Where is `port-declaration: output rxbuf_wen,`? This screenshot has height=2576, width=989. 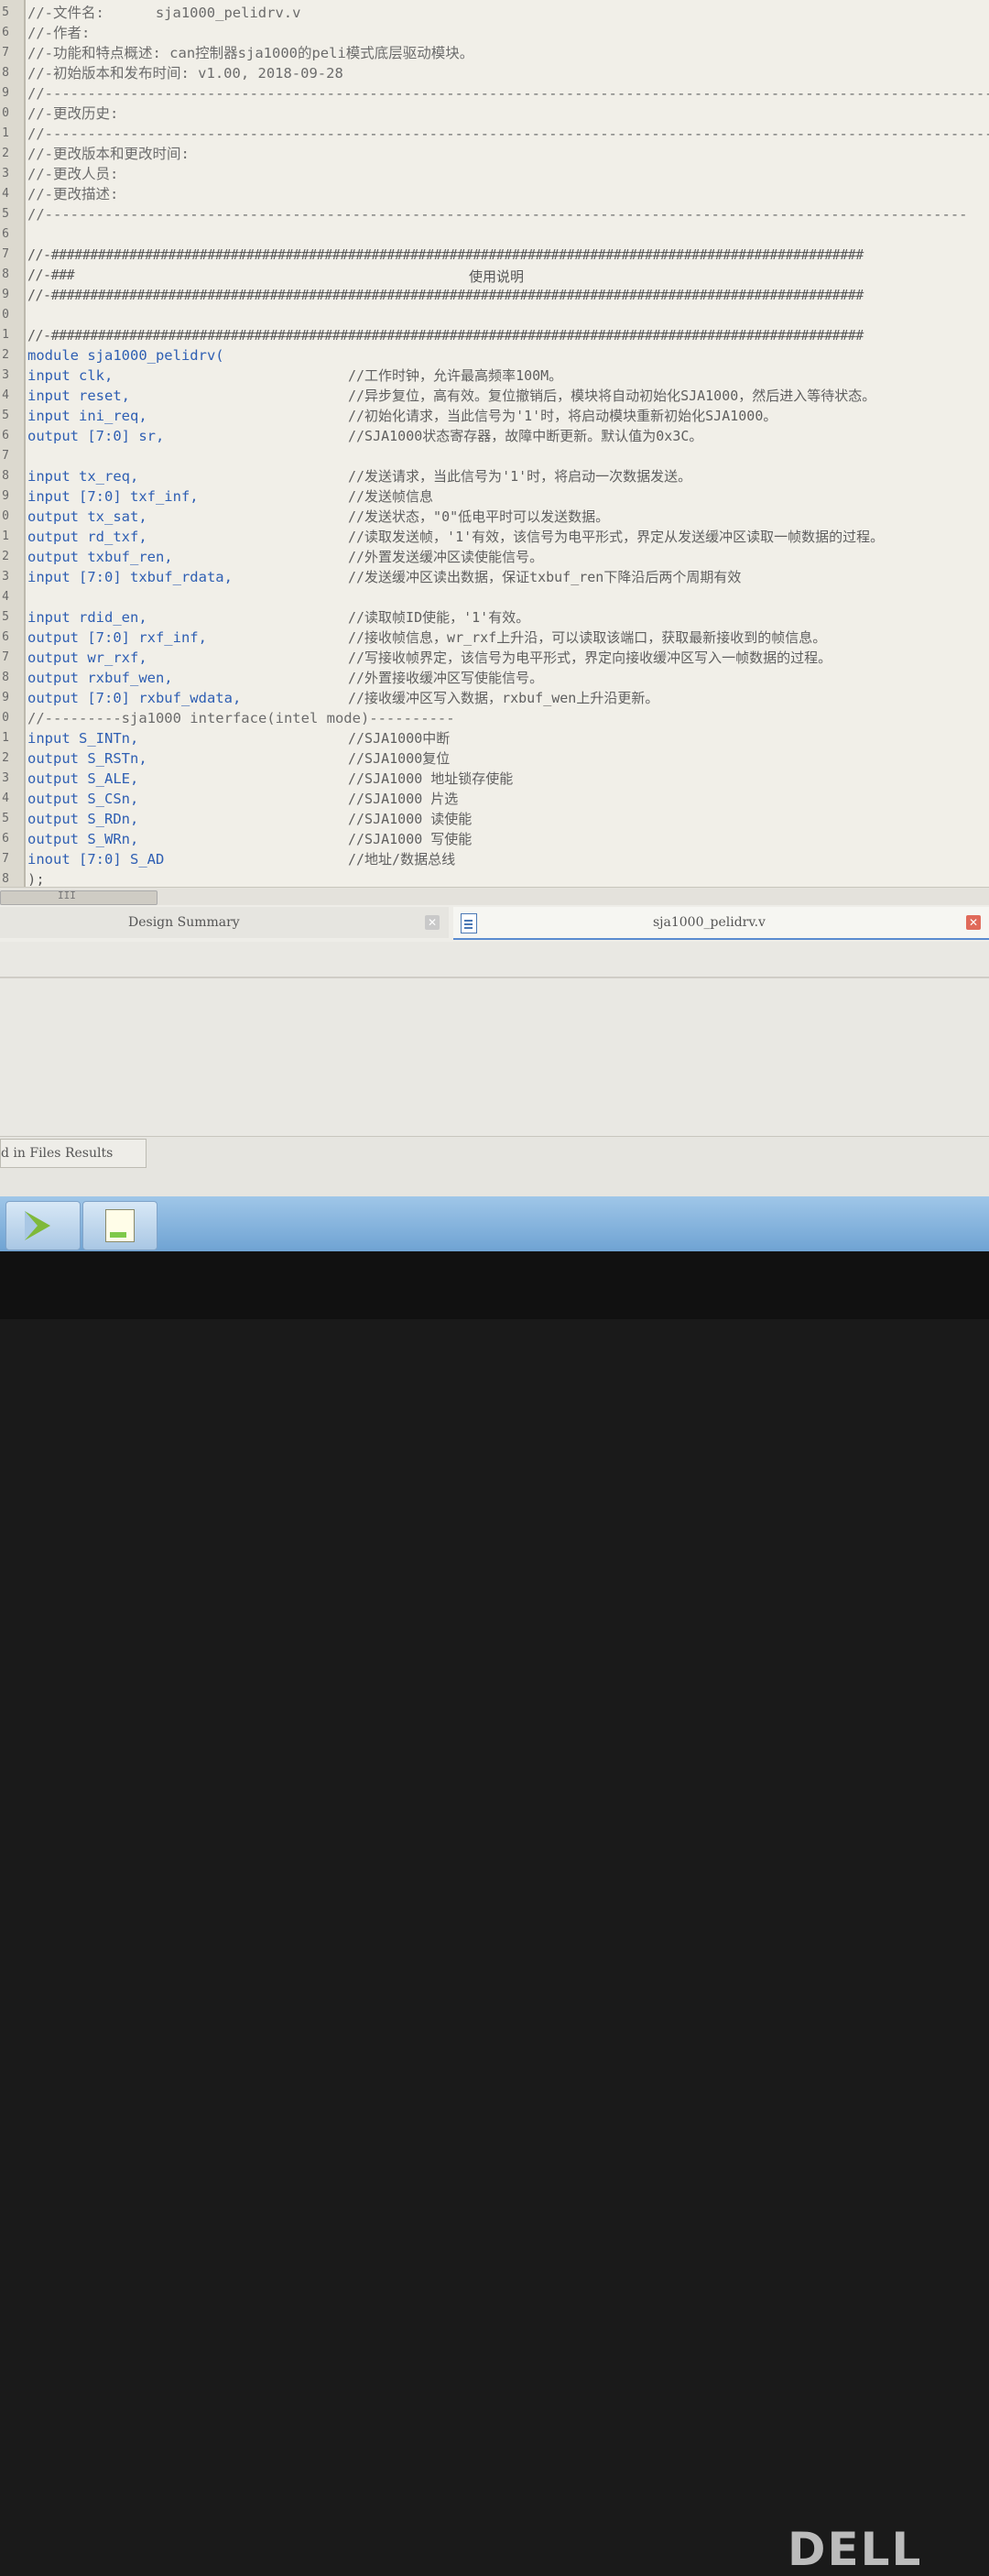 port-declaration: output rxbuf_wen, is located at coordinates (100, 678).